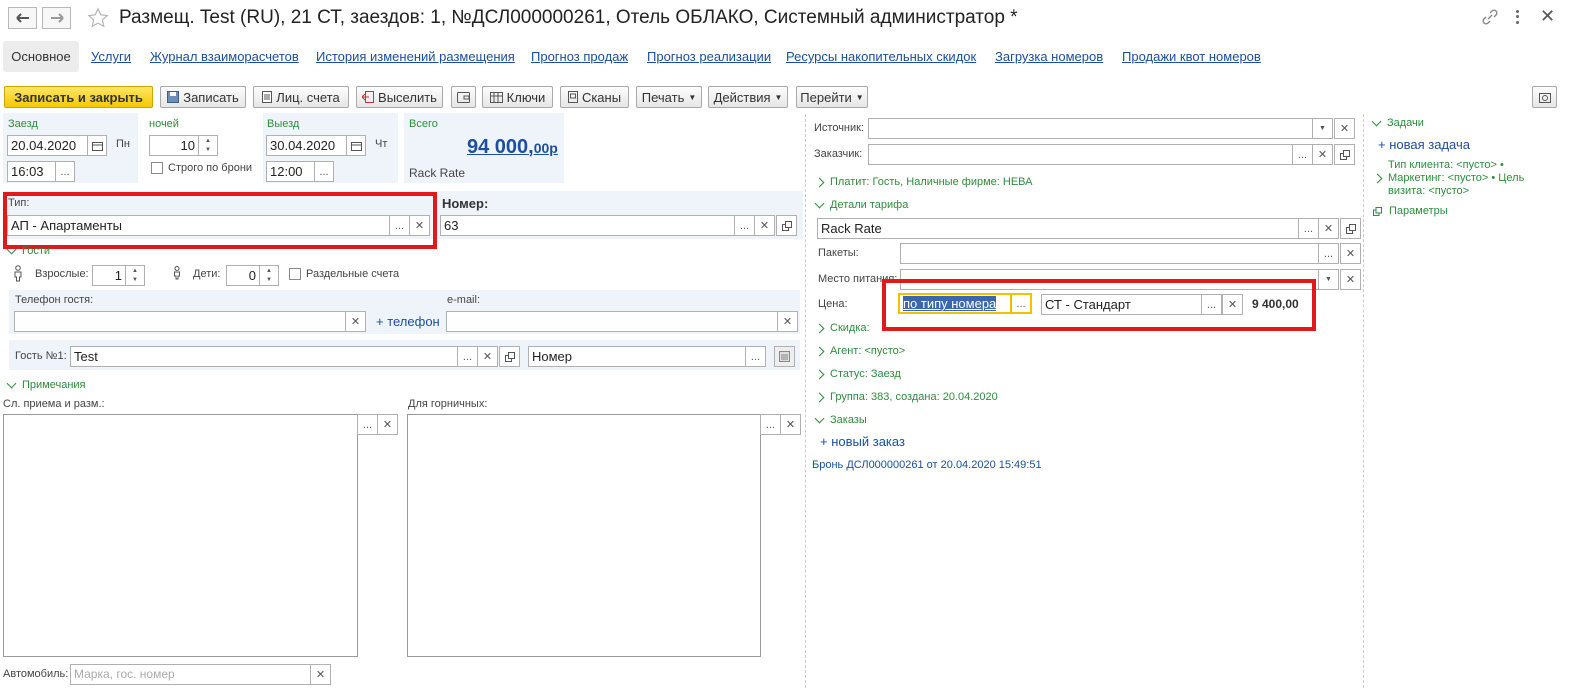 This screenshot has width=1583, height=700. What do you see at coordinates (790, 424) in the screenshot?
I see `maids-notes-clear-button: ✕` at bounding box center [790, 424].